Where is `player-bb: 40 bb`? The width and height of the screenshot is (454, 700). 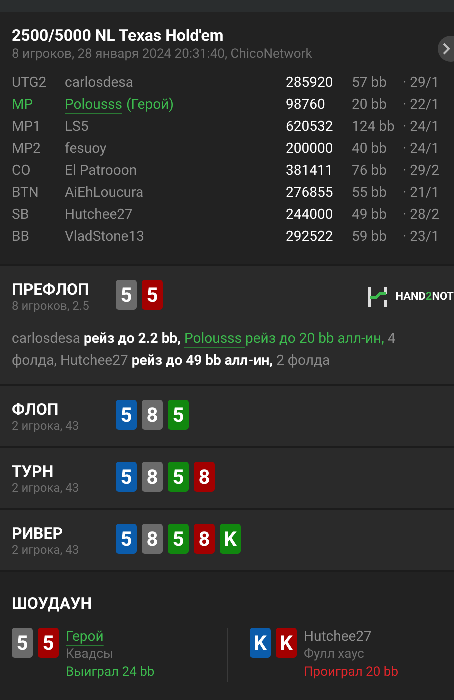
player-bb: 40 bb is located at coordinates (370, 149).